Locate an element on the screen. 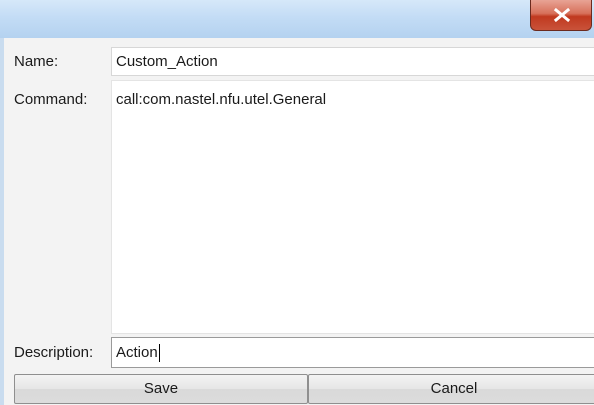  description-field: Action is located at coordinates (352, 352).